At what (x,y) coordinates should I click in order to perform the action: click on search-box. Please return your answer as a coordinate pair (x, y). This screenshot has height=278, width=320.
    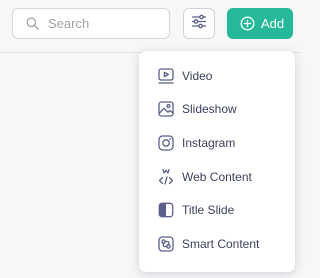
    Looking at the image, I should click on (91, 23).